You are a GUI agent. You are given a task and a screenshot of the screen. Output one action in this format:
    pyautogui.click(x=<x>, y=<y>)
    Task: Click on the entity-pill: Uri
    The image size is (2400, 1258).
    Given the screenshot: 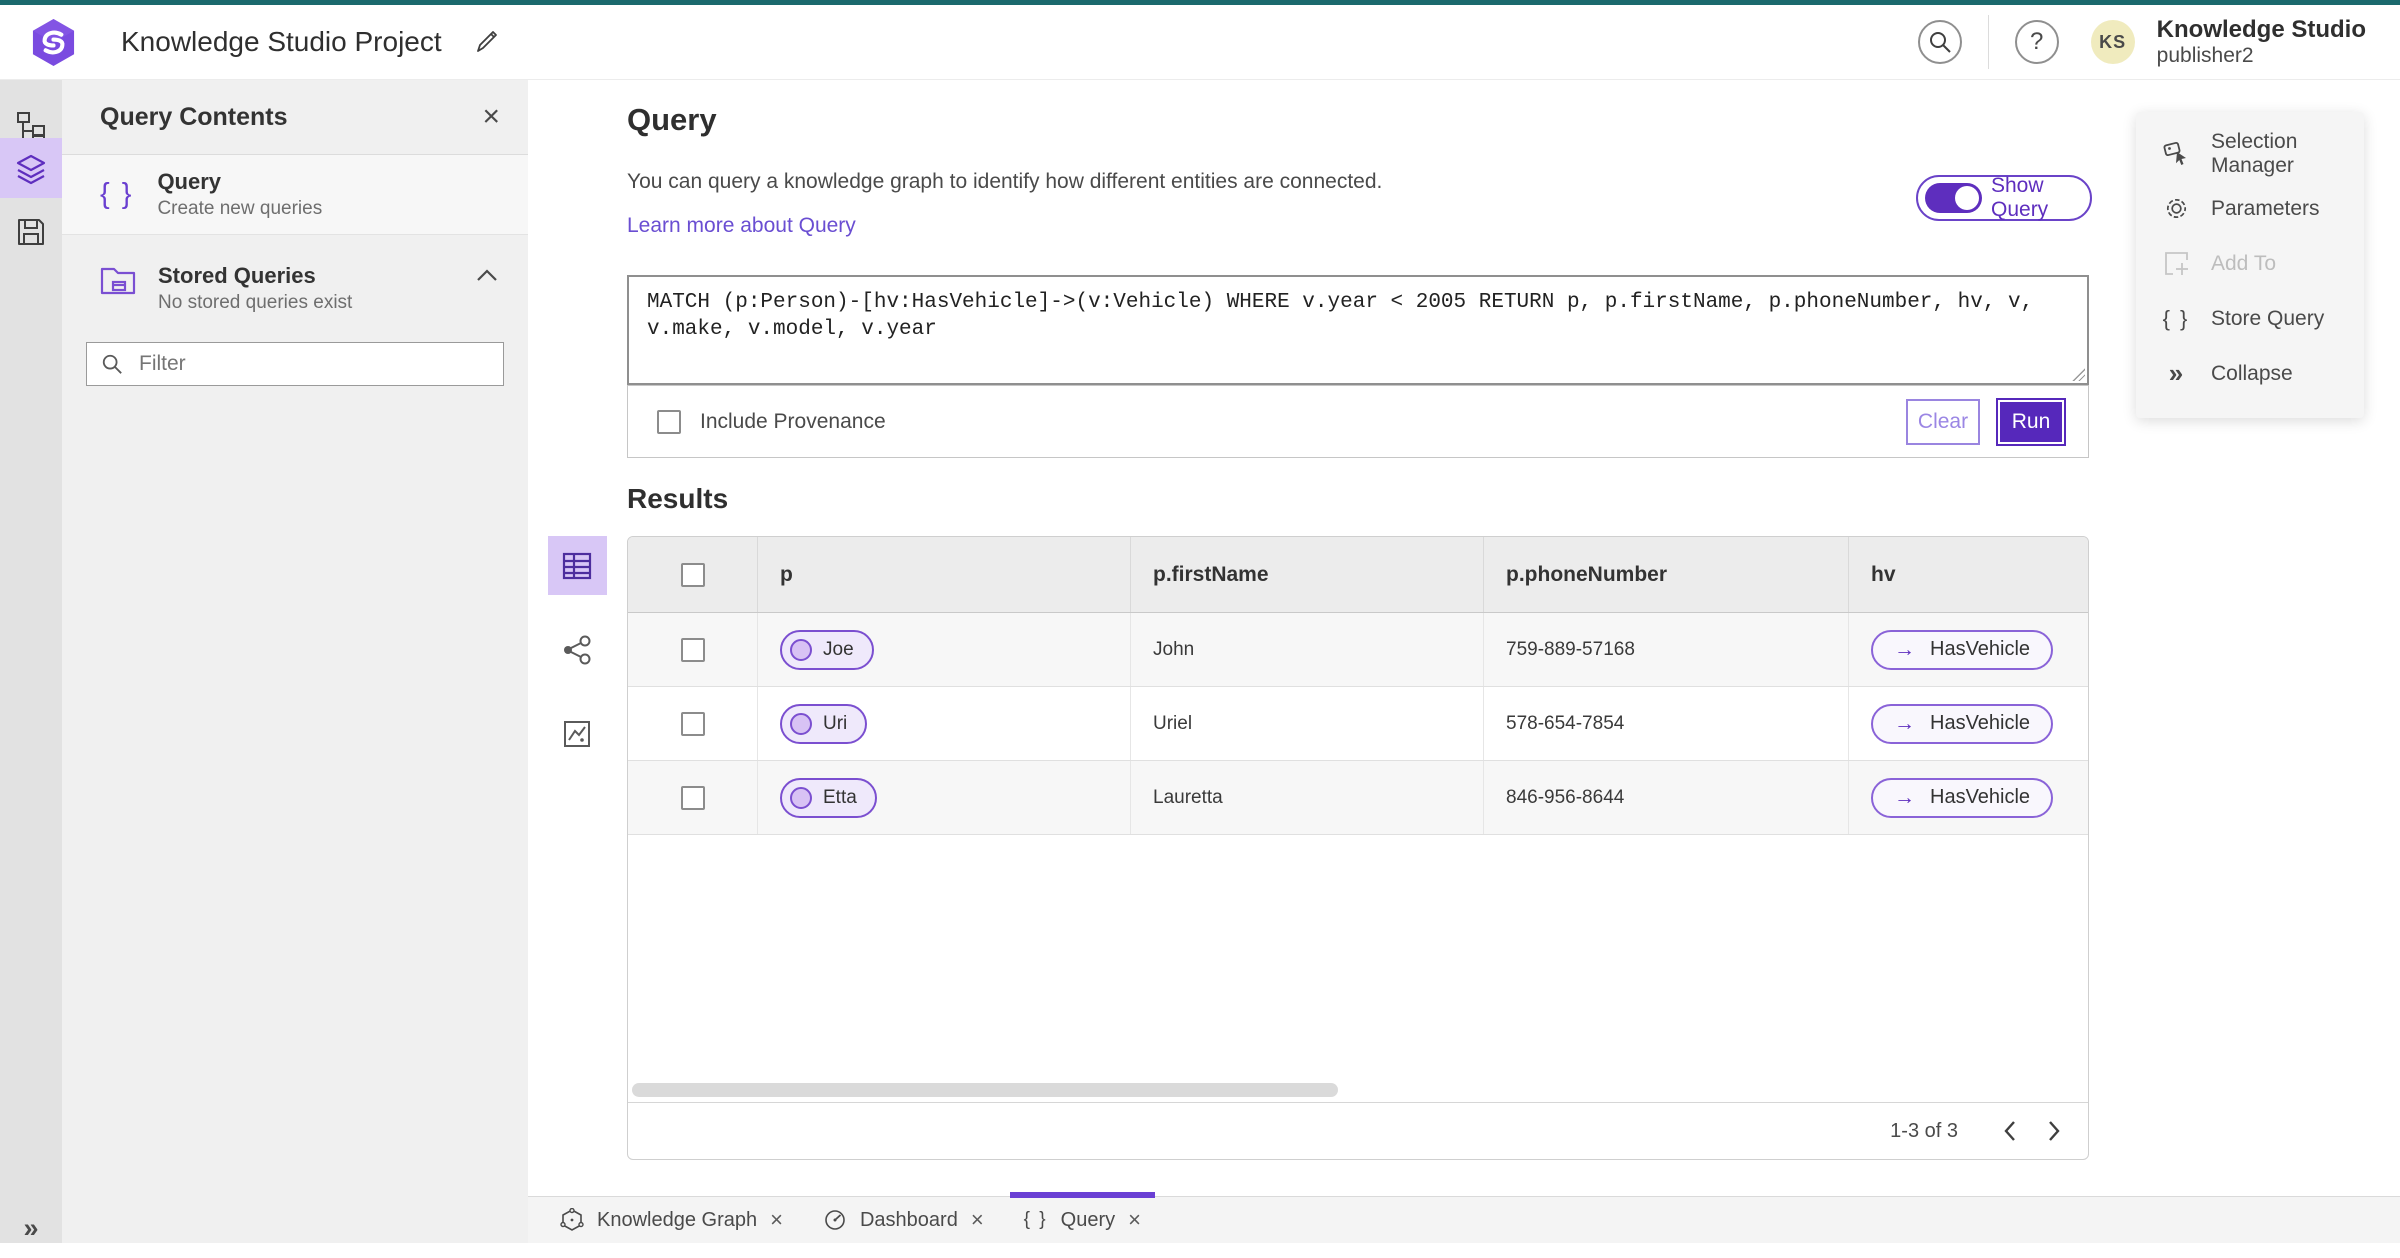 What is the action you would take?
    pyautogui.click(x=824, y=723)
    